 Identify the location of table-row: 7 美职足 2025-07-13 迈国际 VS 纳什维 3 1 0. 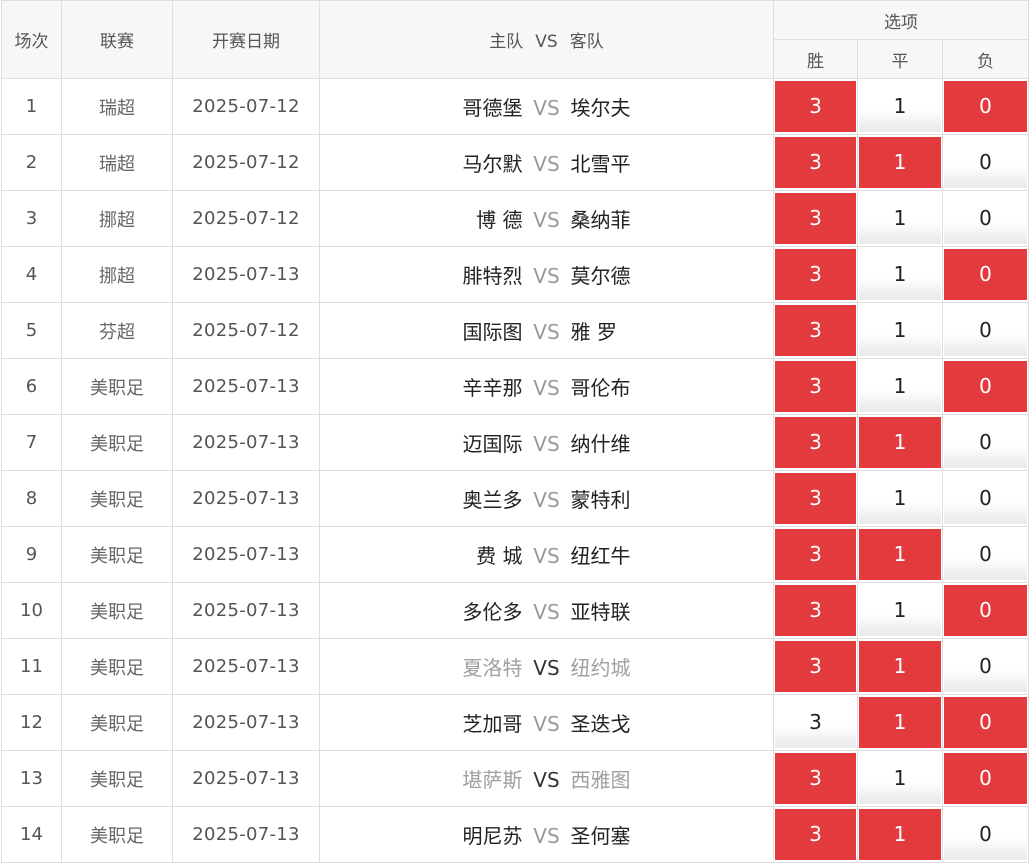
(515, 442).